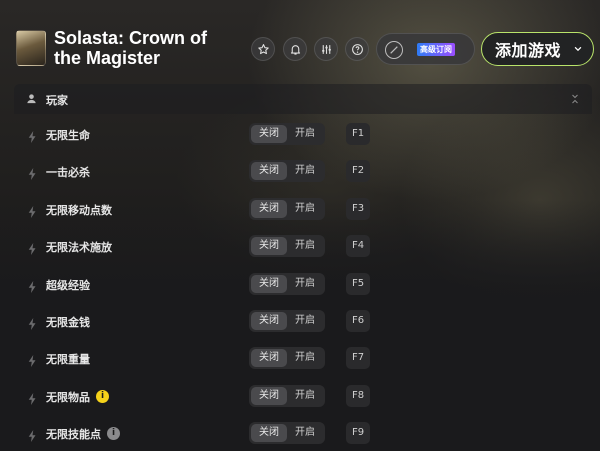 Image resolution: width=600 pixels, height=451 pixels. I want to click on hotkey-badge: F8, so click(358, 395).